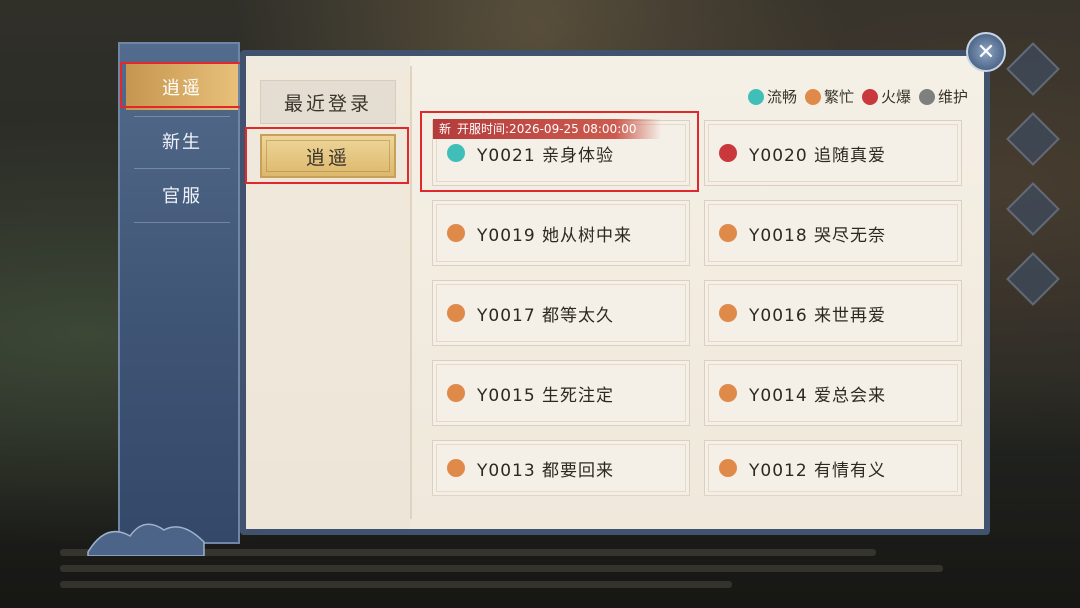 The height and width of the screenshot is (608, 1080). I want to click on decorative-column, so click(1030, 210).